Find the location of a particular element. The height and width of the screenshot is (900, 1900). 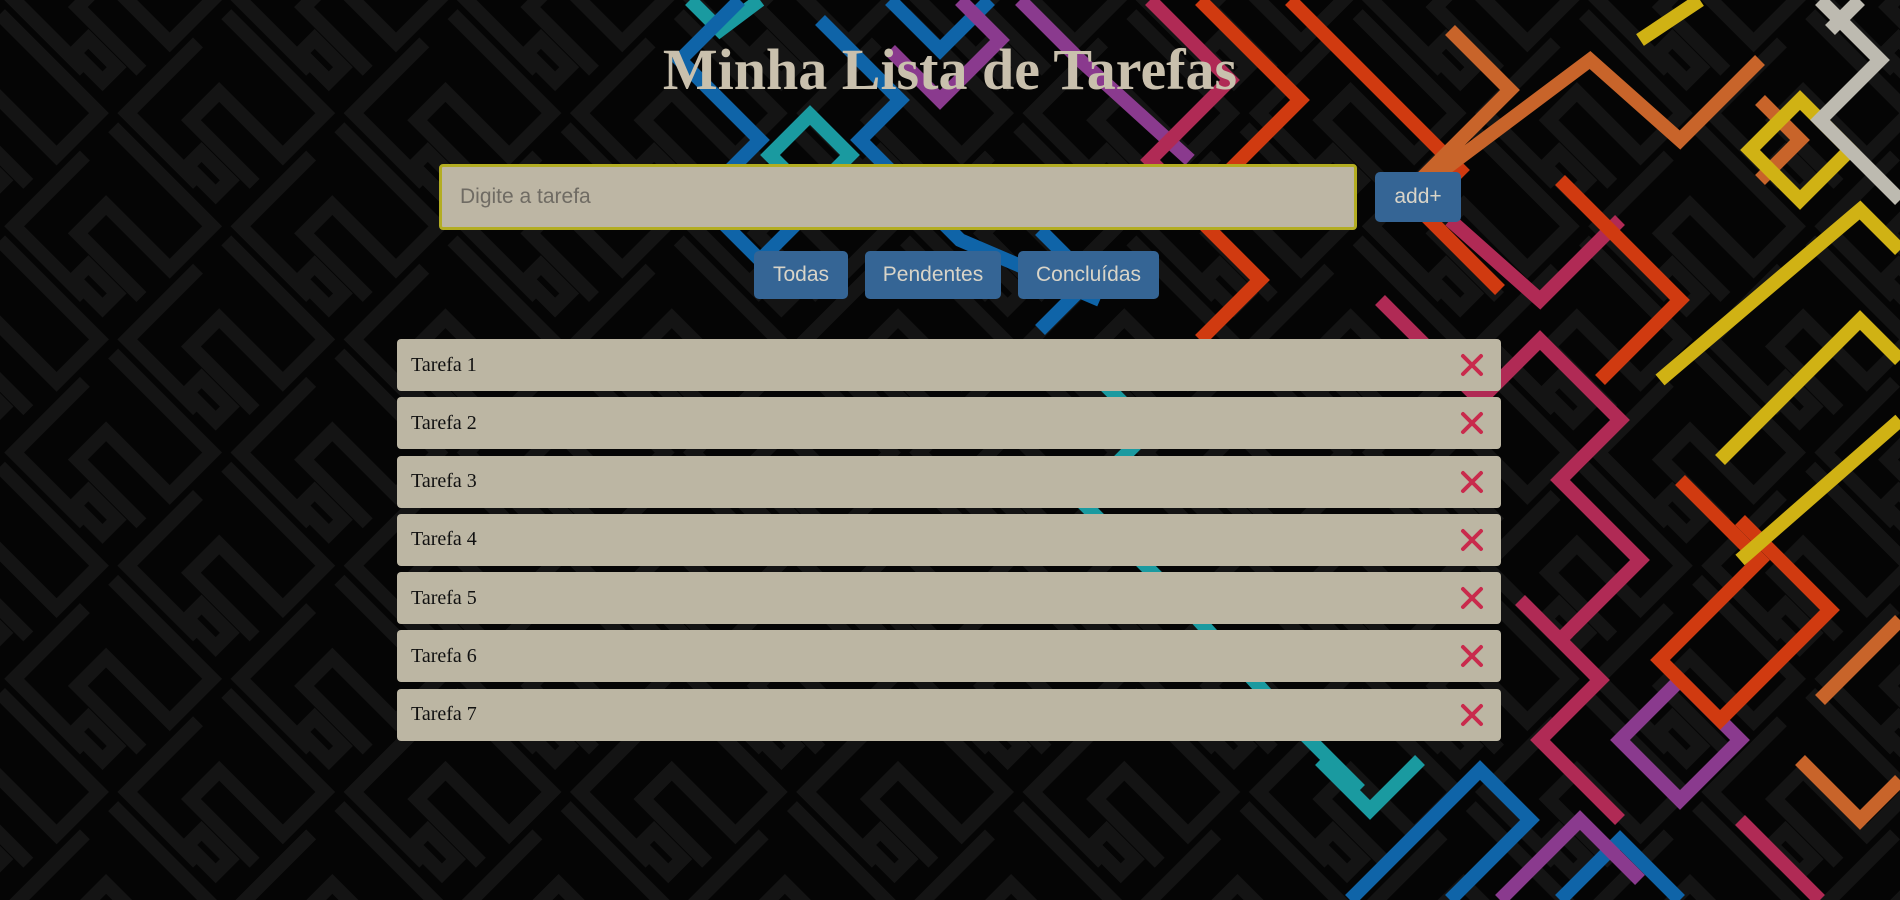

filter-pending-button: Pendentes is located at coordinates (933, 275).